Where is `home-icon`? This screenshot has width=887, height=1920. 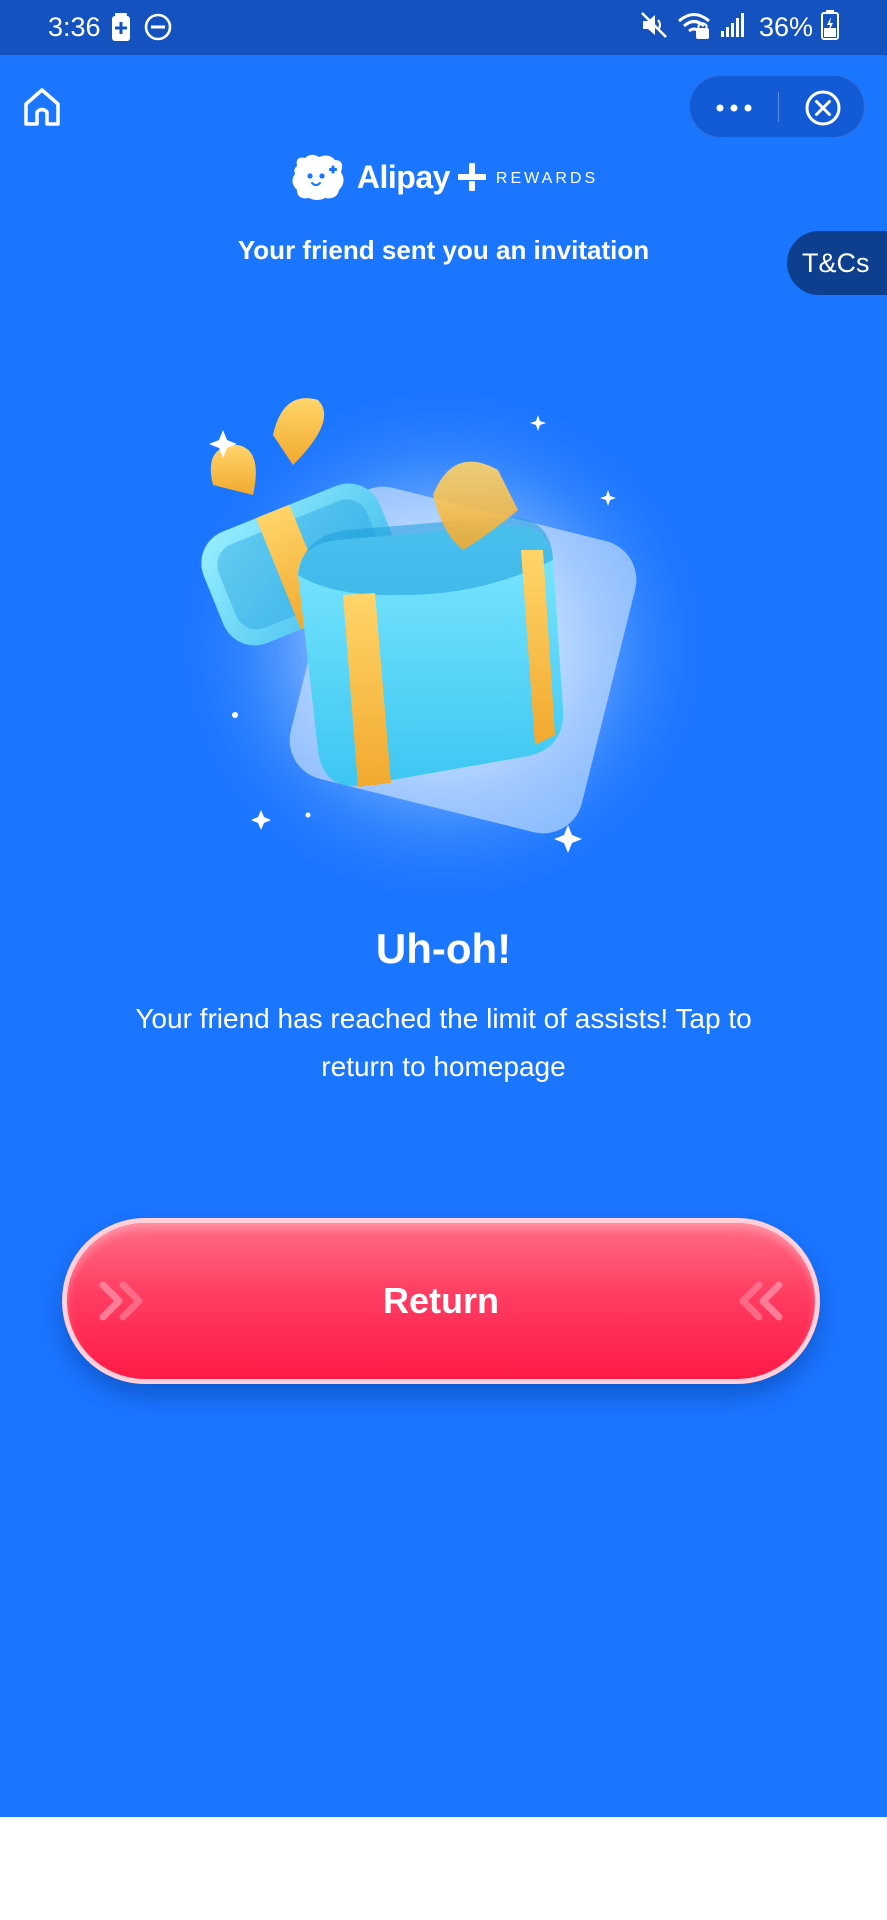 home-icon is located at coordinates (42, 107).